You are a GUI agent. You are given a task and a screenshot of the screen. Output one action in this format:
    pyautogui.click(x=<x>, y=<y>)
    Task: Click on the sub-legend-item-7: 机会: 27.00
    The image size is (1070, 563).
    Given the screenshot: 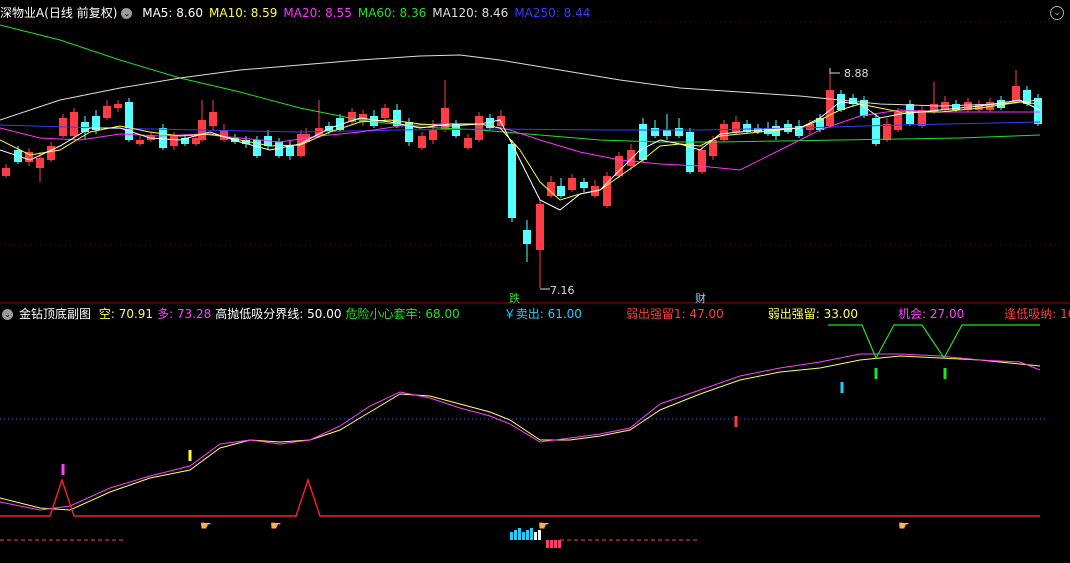 What is the action you would take?
    pyautogui.click(x=931, y=314)
    